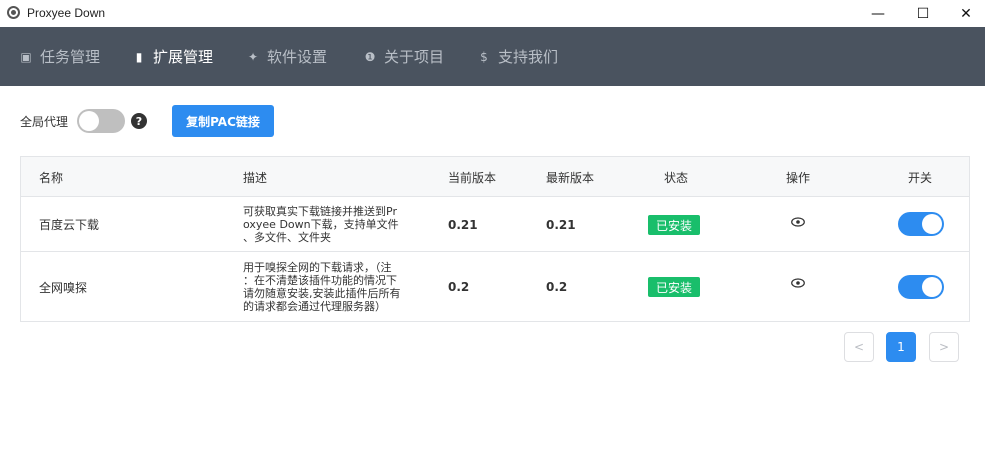  I want to click on table-header: 名称 描述 当前版本 最新版本 状态 操作 开关, so click(495, 177).